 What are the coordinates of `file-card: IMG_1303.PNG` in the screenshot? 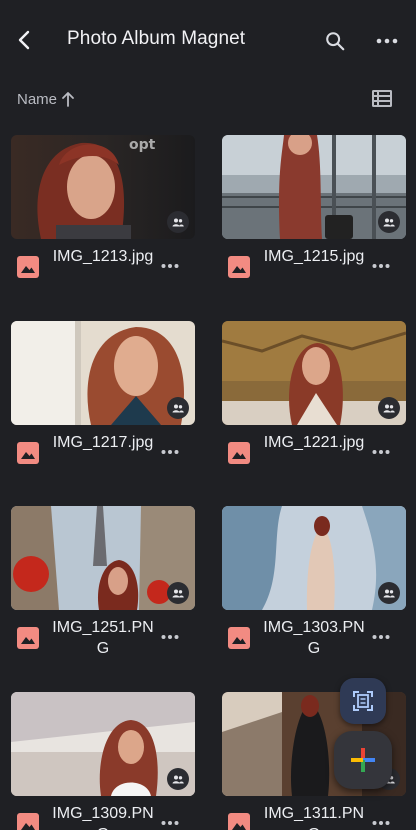 It's located at (314, 591).